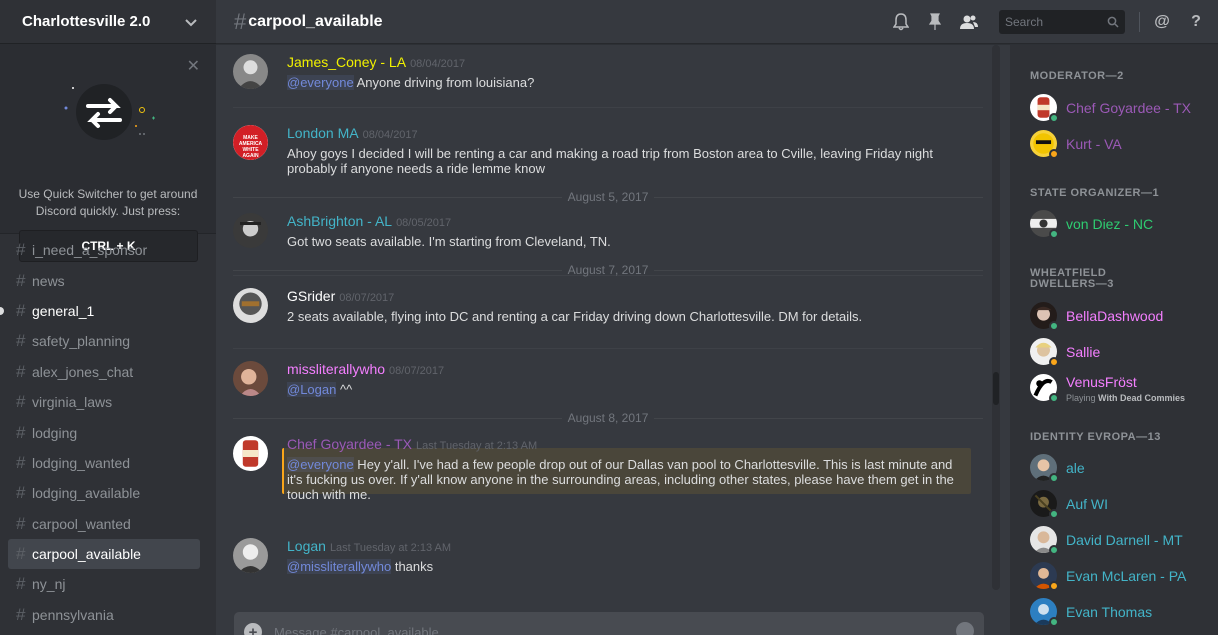  What do you see at coordinates (193, 66) in the screenshot?
I see `close-icon: ✕` at bounding box center [193, 66].